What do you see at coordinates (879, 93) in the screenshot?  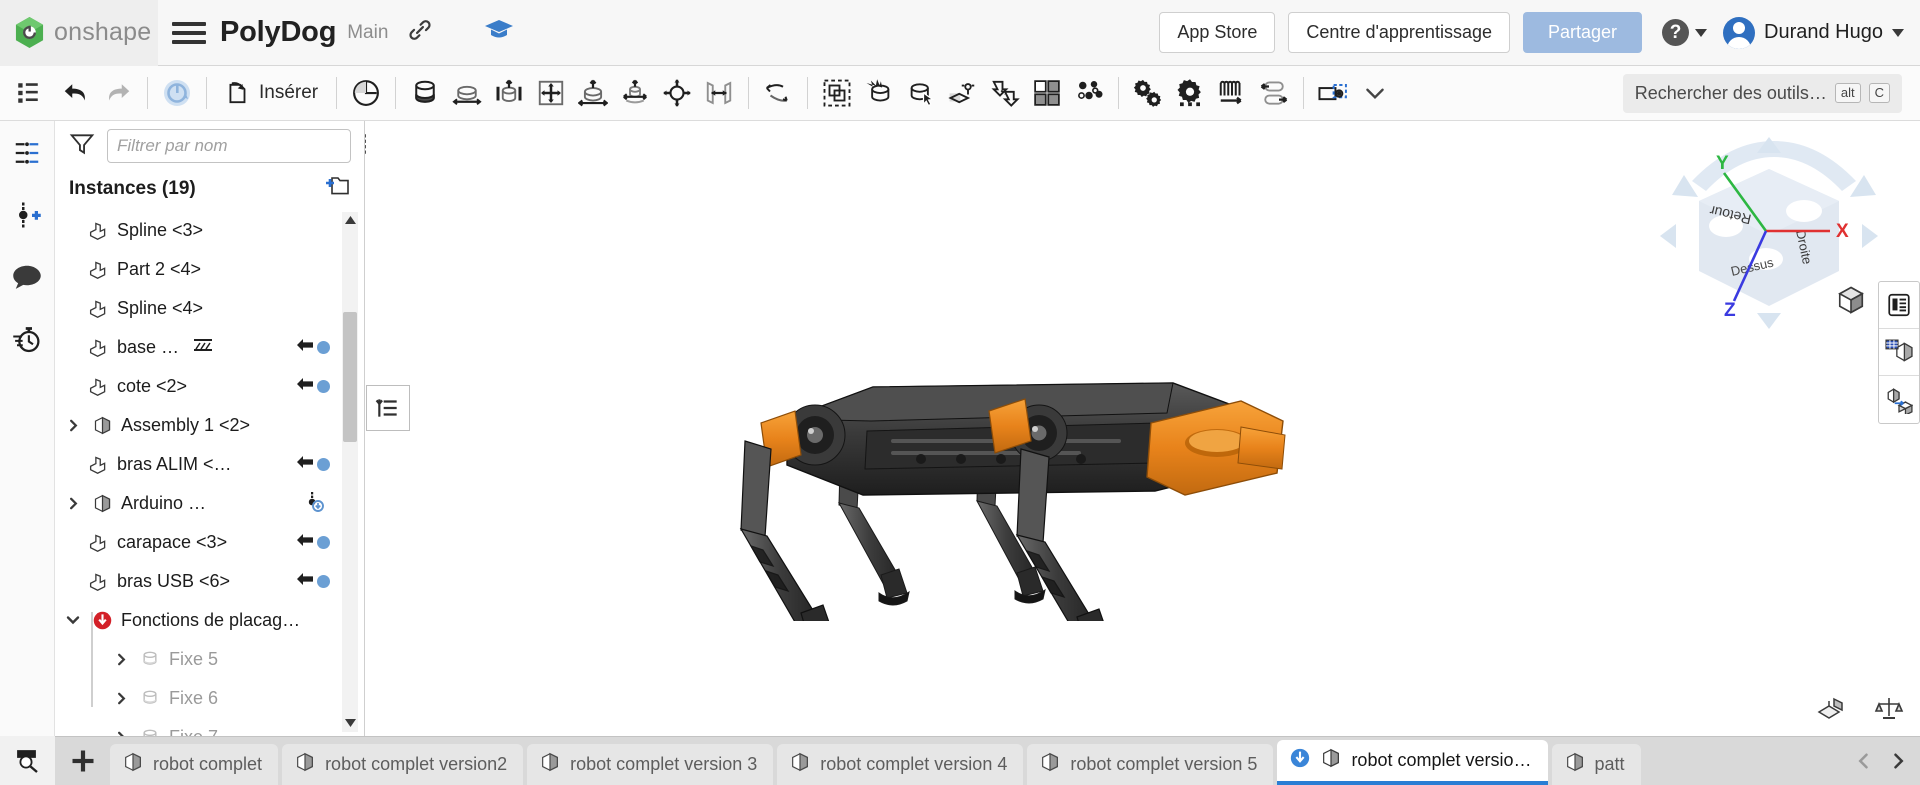 I see `replace-instance-icon` at bounding box center [879, 93].